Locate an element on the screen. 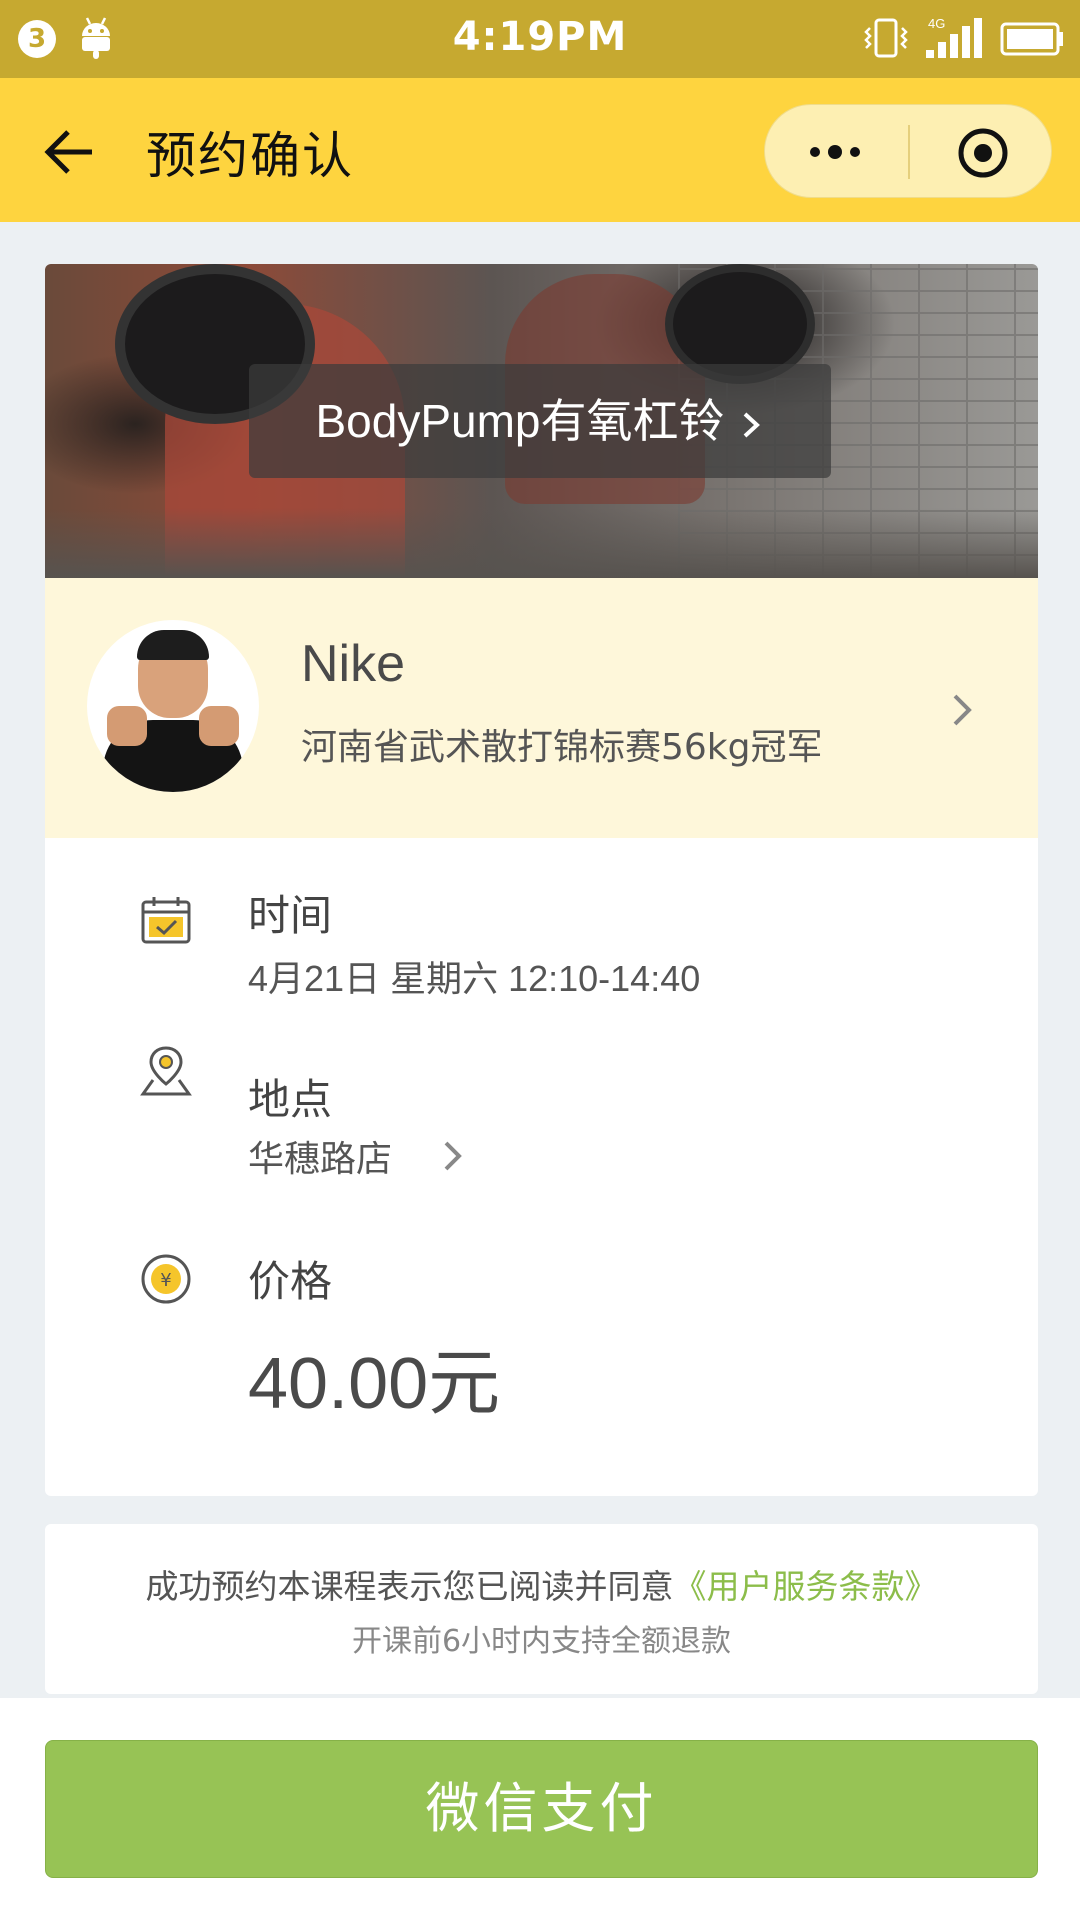 This screenshot has height=1920, width=1080. yen-coin-icon: ¥ is located at coordinates (166, 1279).